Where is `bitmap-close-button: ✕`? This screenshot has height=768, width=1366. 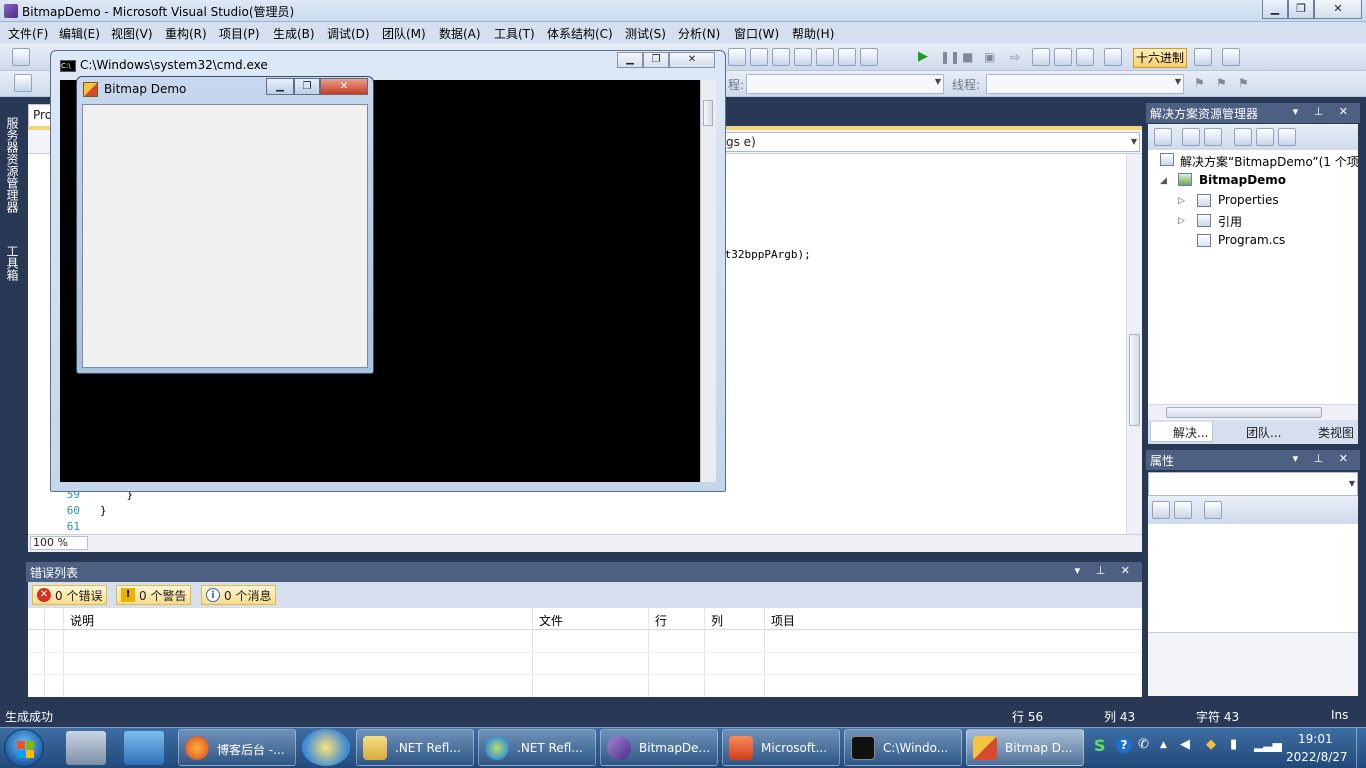
bitmap-close-button: ✕ is located at coordinates (344, 86).